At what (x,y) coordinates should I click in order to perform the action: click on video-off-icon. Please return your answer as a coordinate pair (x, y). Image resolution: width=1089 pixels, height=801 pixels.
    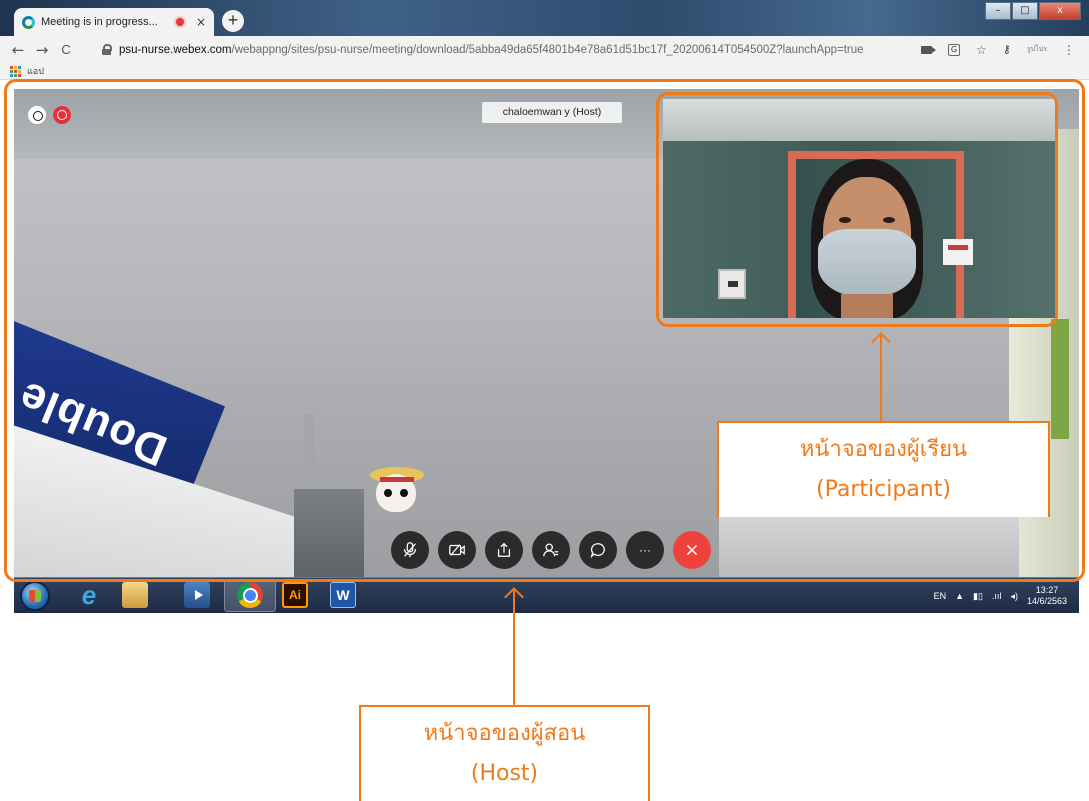
    Looking at the image, I should click on (457, 550).